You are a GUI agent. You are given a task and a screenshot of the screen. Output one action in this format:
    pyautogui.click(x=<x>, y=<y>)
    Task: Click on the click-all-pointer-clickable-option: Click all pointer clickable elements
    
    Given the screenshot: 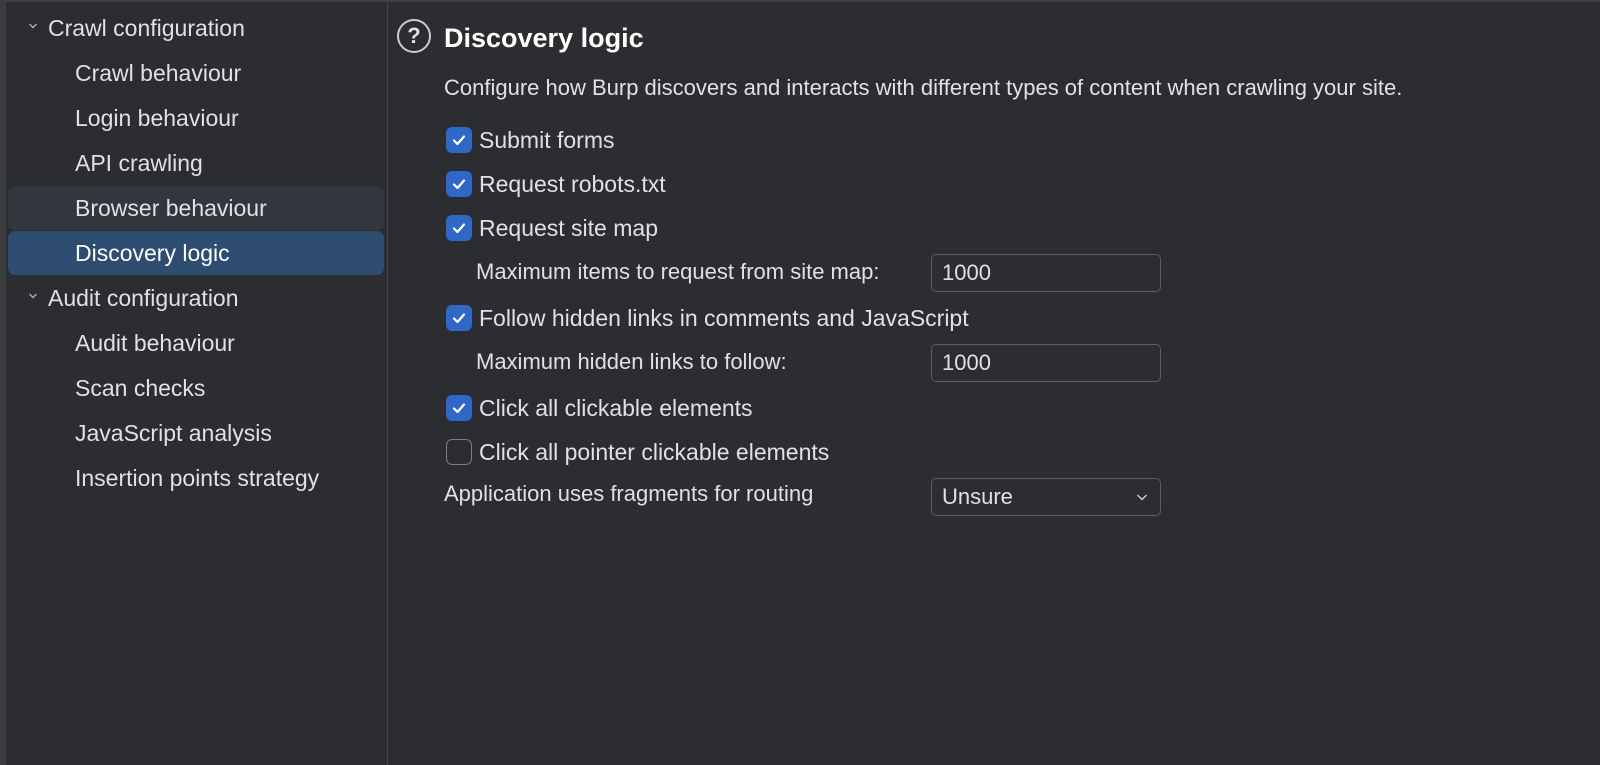 What is the action you would take?
    pyautogui.click(x=637, y=452)
    